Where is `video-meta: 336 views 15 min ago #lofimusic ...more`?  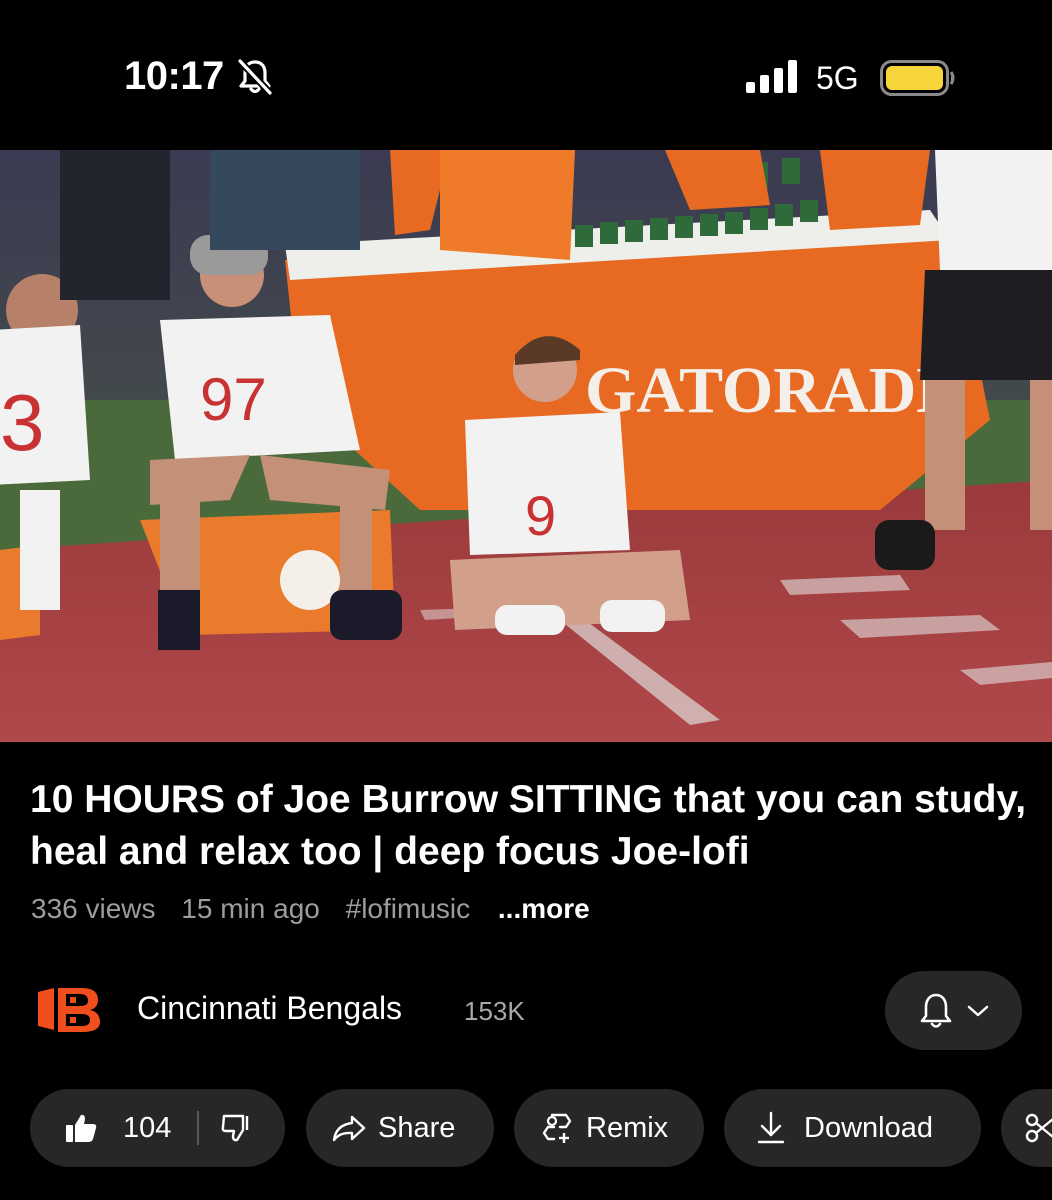
video-meta: 336 views 15 min ago #lofimusic ...more is located at coordinates (319, 909).